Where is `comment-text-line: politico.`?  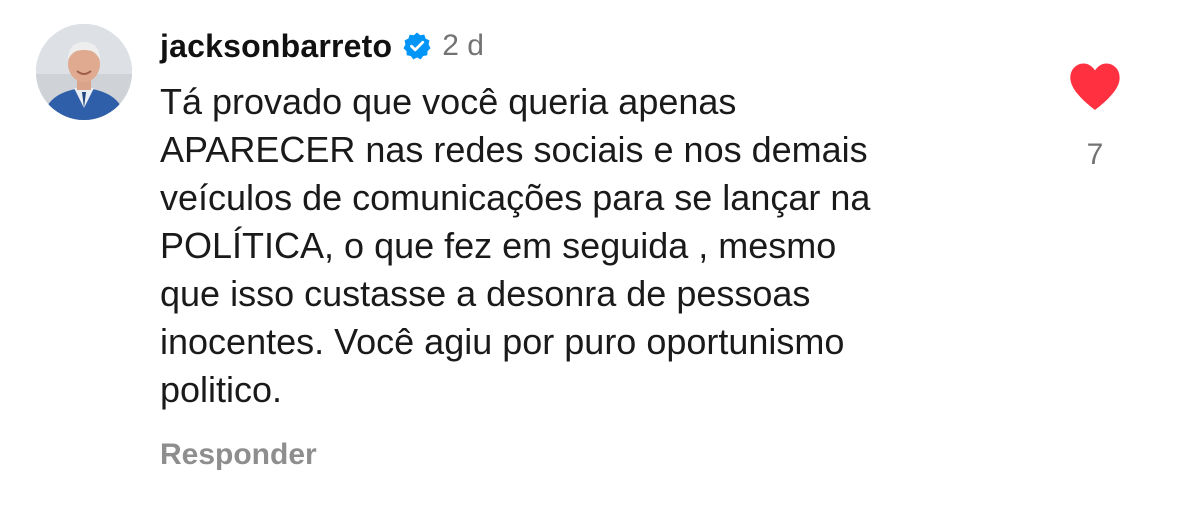 comment-text-line: politico. is located at coordinates (221, 389).